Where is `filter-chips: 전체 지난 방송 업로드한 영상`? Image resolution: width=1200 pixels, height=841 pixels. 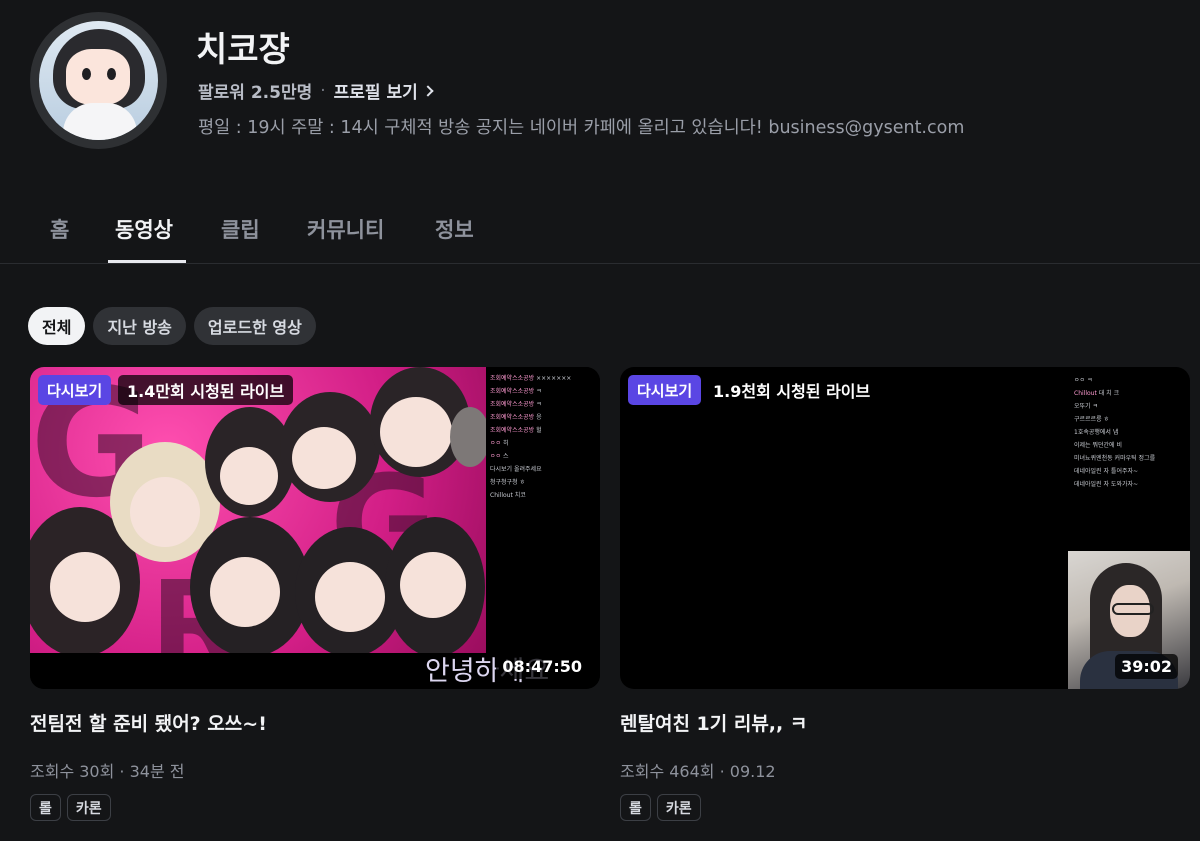 filter-chips: 전체 지난 방송 업로드한 영상 is located at coordinates (172, 326).